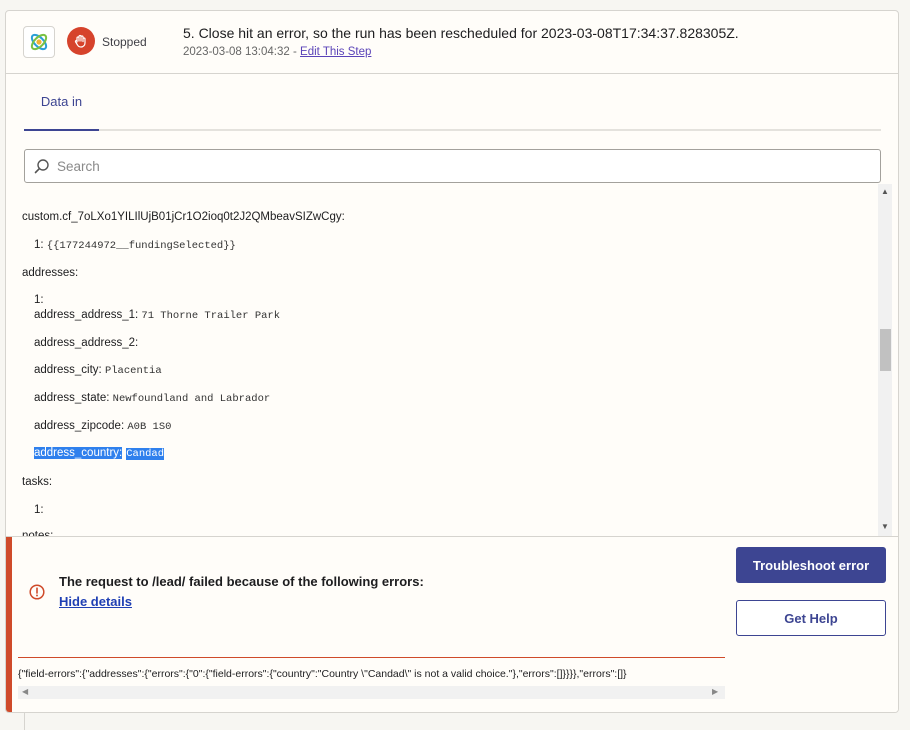  I want to click on scroll-down-icon: ▼, so click(885, 527).